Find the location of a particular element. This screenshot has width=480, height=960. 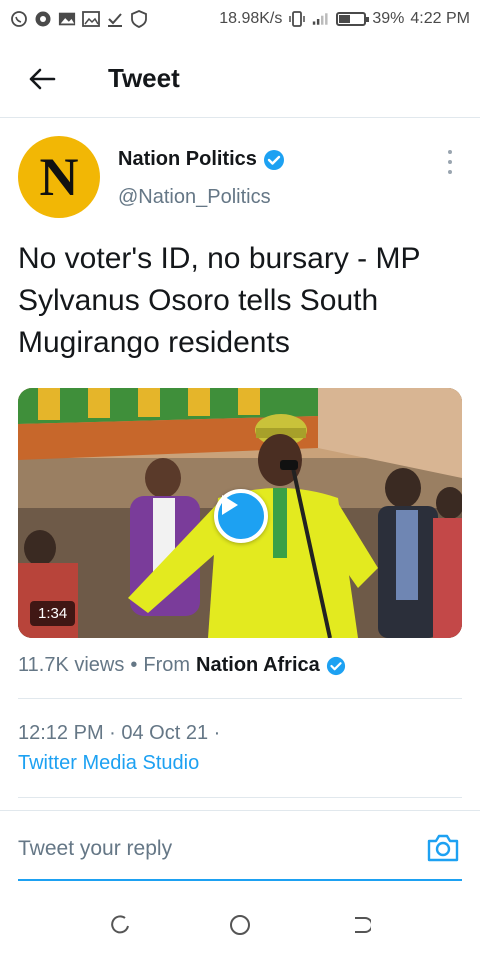

app-header: Tweet is located at coordinates (240, 79).